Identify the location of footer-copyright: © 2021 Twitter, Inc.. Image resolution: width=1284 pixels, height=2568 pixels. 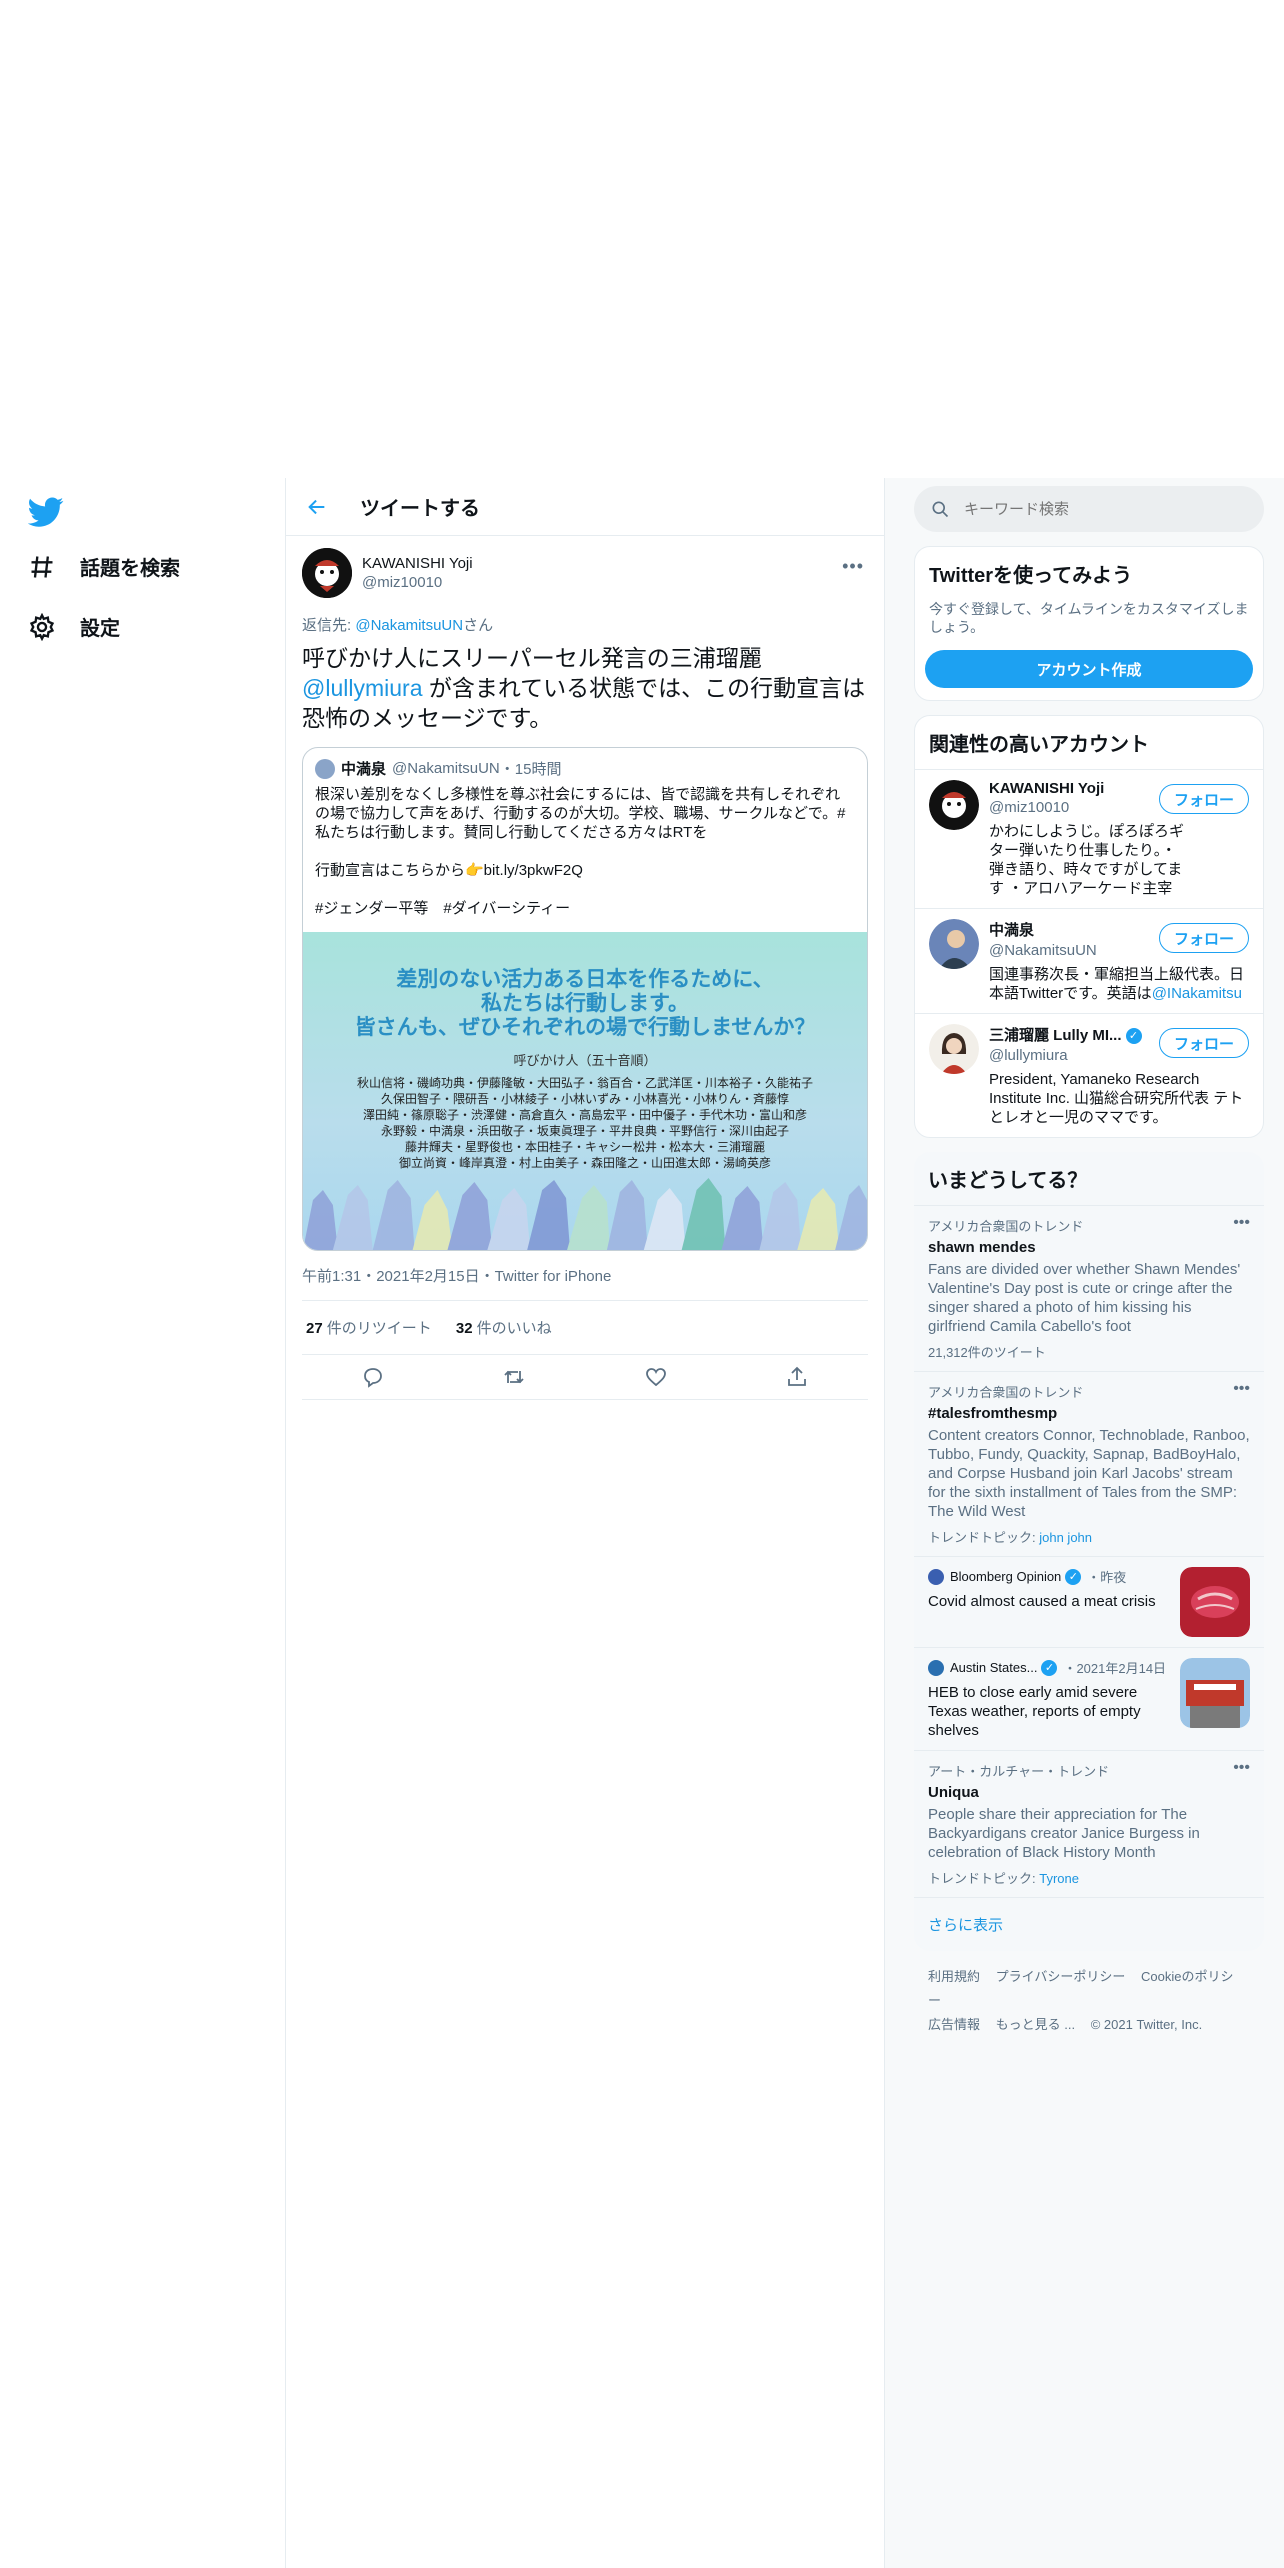
(1146, 2024).